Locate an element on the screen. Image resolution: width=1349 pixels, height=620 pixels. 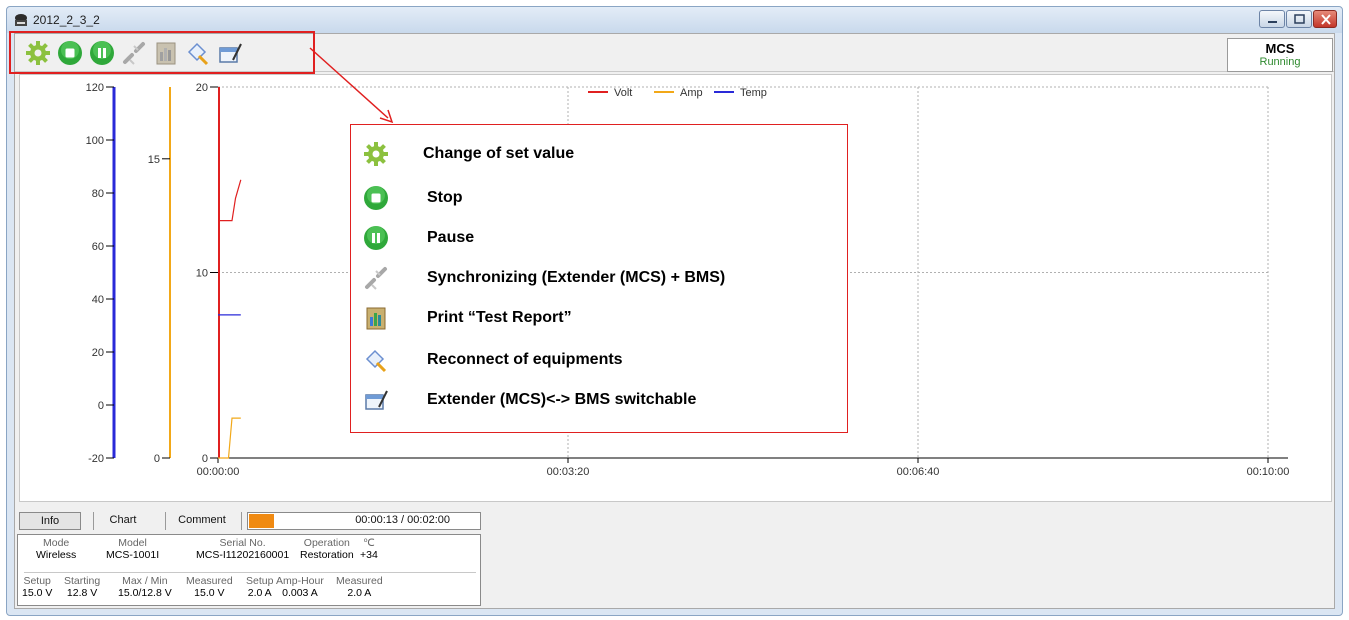
reconnect-icon is located at coordinates (376, 361).